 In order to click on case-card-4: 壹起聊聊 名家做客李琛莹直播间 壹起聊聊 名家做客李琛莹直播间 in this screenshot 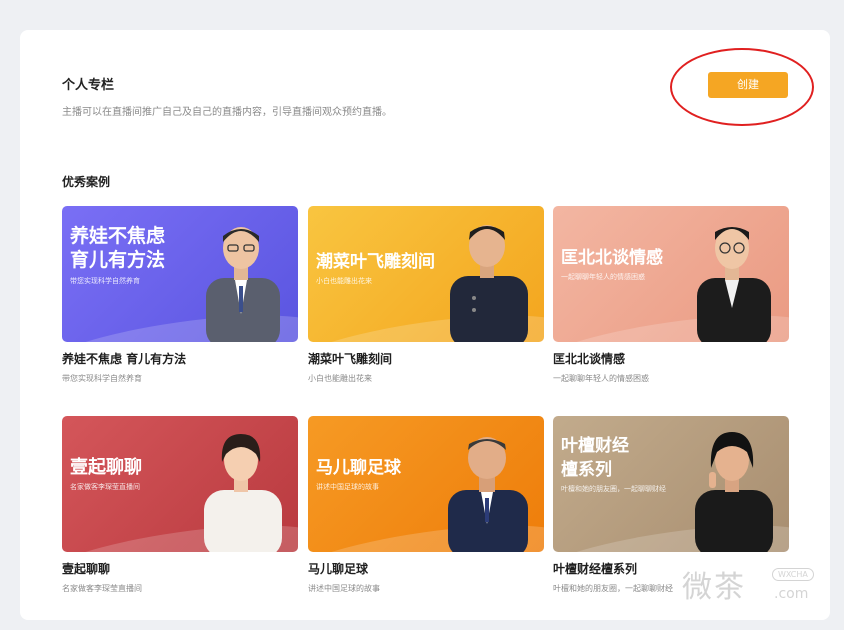, I will do `click(180, 505)`.